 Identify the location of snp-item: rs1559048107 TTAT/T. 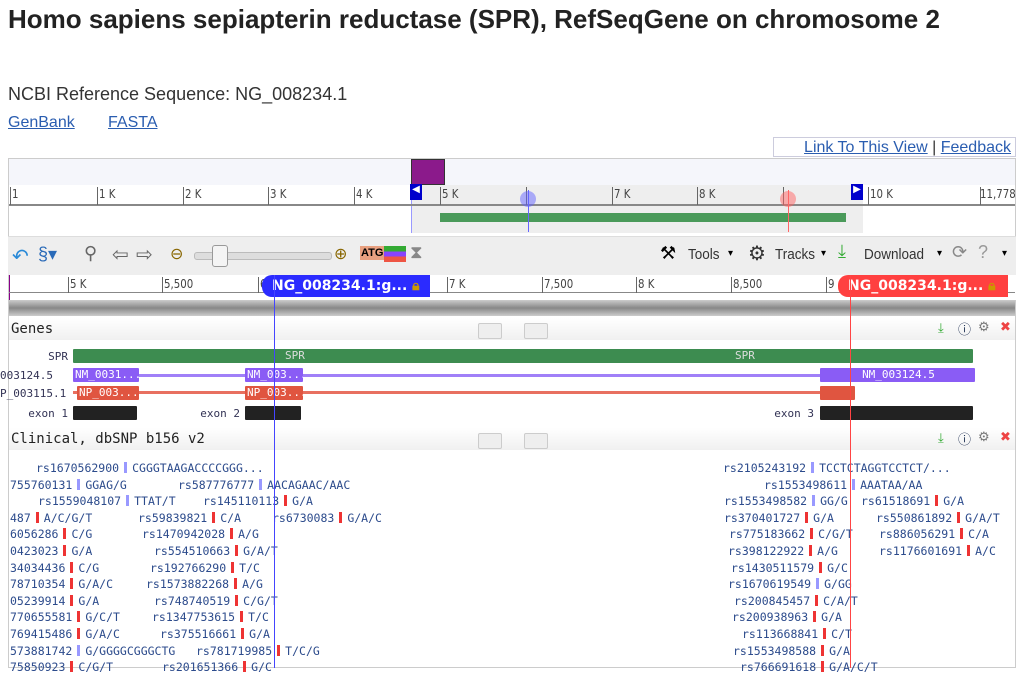
(107, 501).